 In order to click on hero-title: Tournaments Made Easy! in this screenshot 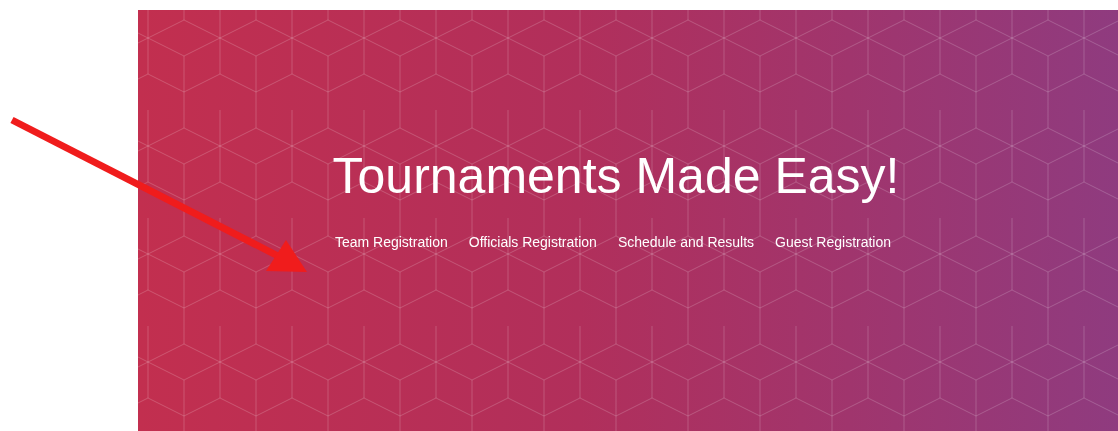, I will do `click(616, 176)`.